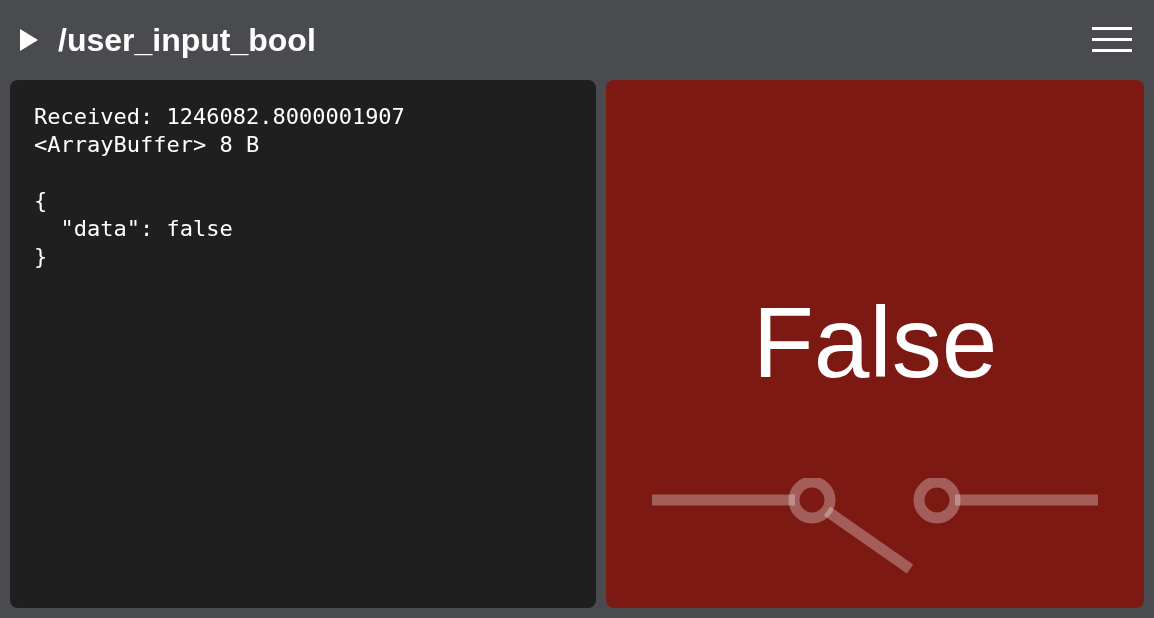 The image size is (1154, 618). Describe the element at coordinates (29, 40) in the screenshot. I see `play-icon` at that location.